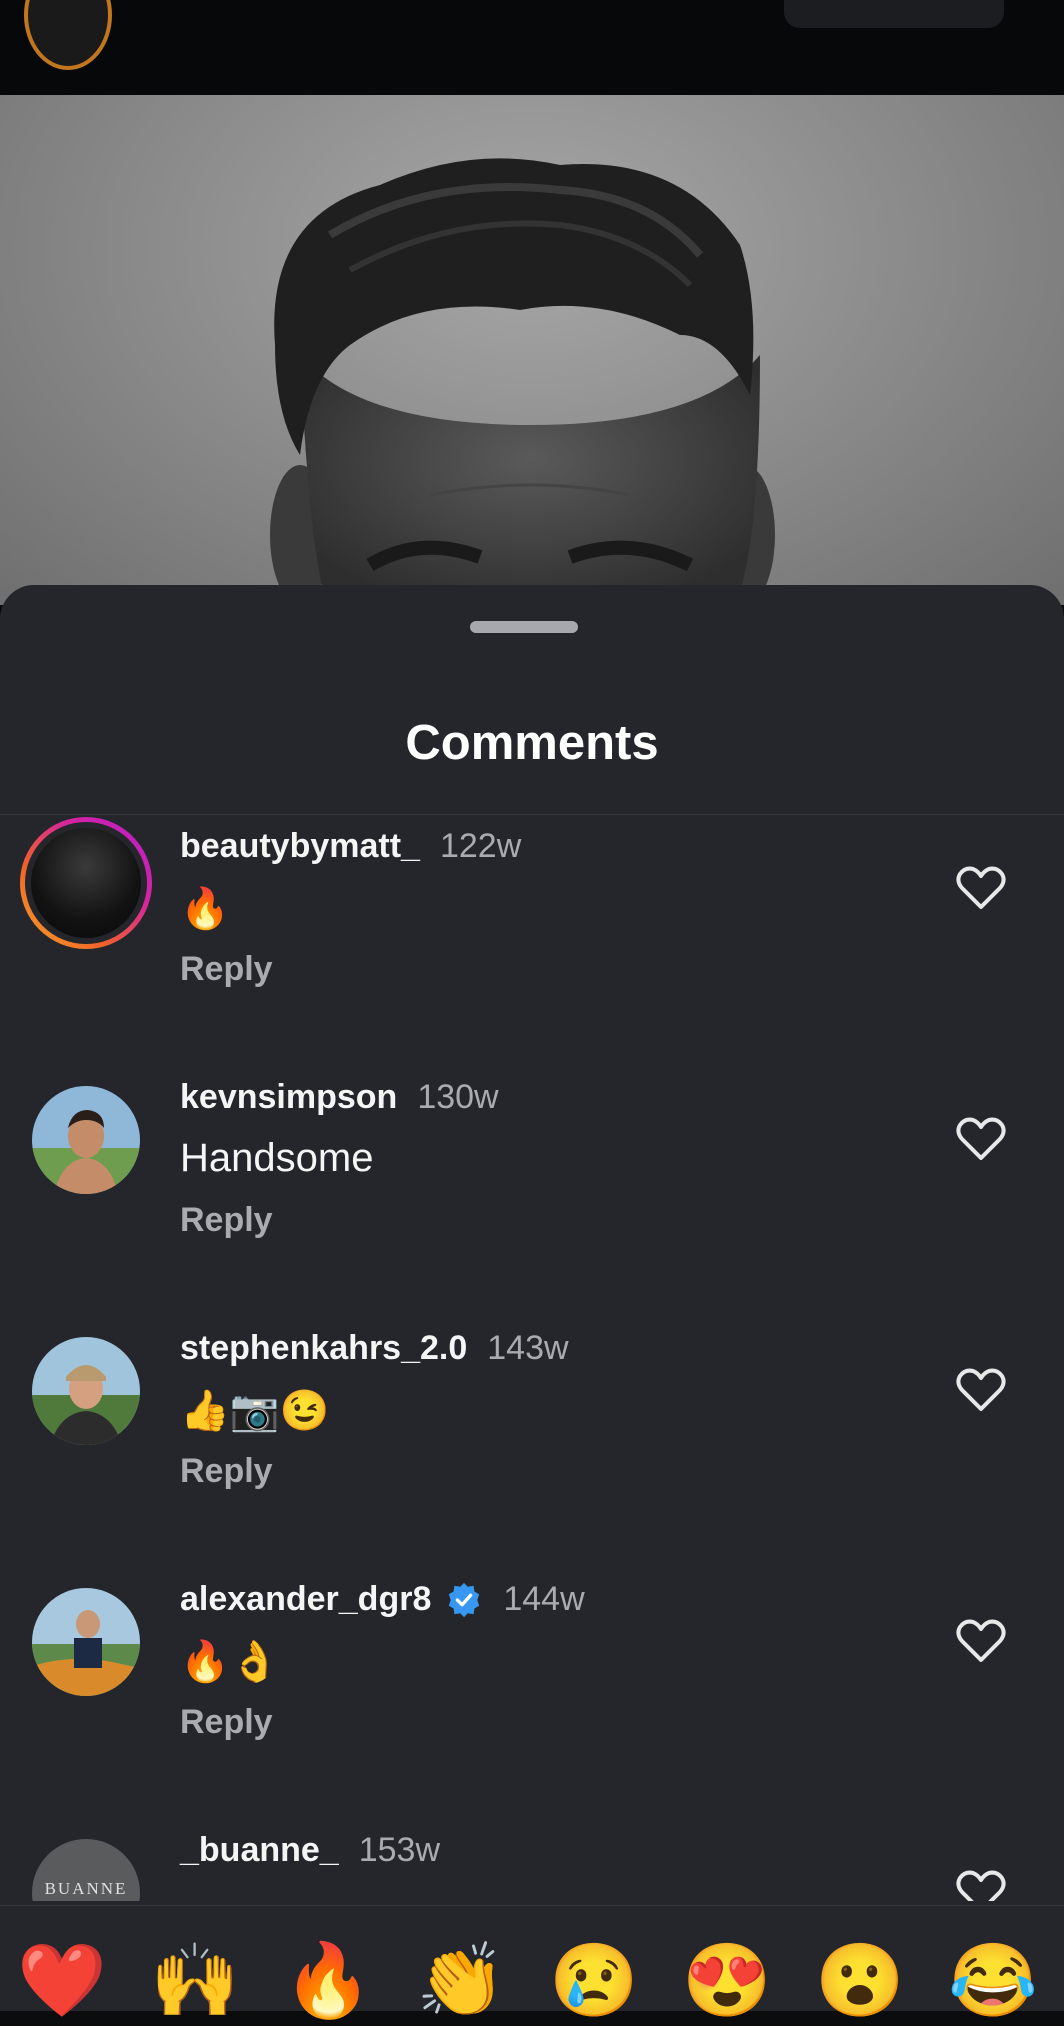 This screenshot has width=1064, height=2026. I want to click on comment-username: kevnsimpson, so click(288, 1097).